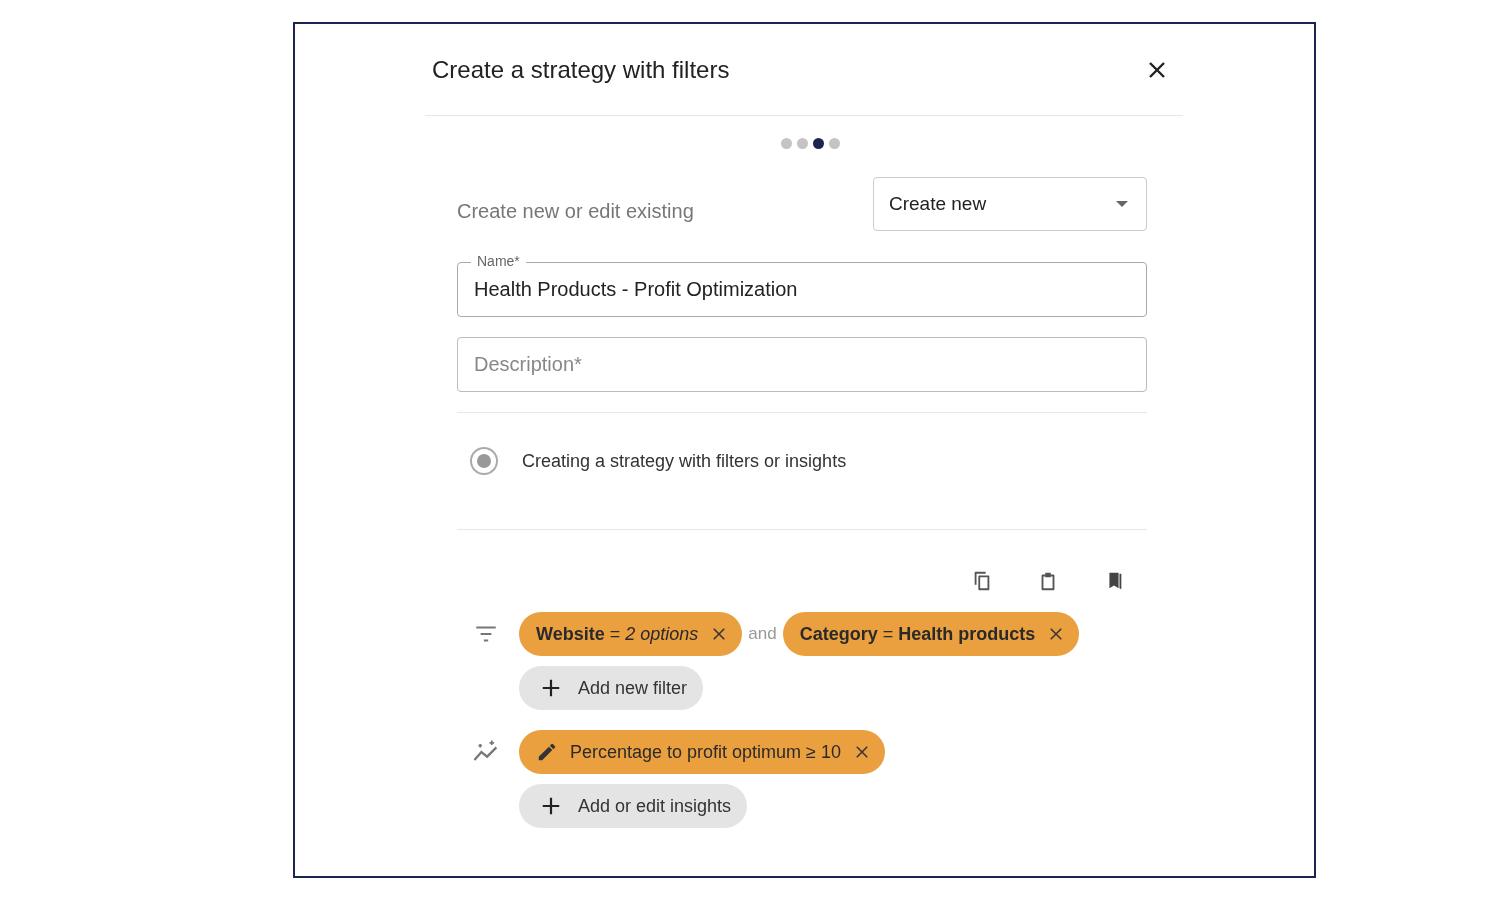  What do you see at coordinates (762, 634) in the screenshot?
I see `joiner-label: and` at bounding box center [762, 634].